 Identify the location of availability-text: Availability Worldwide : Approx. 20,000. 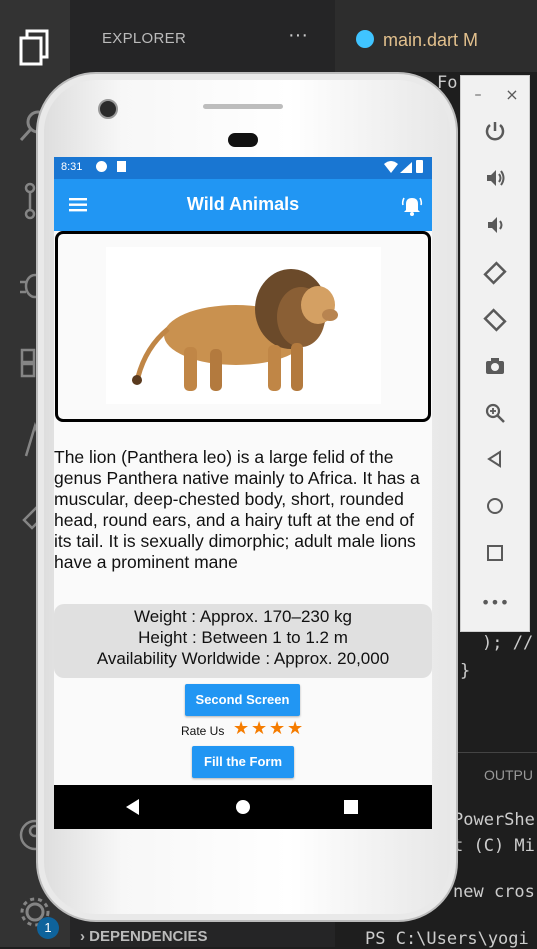
(243, 658).